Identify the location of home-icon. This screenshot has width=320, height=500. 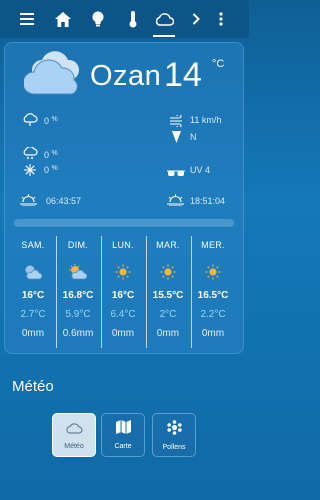
(63, 19).